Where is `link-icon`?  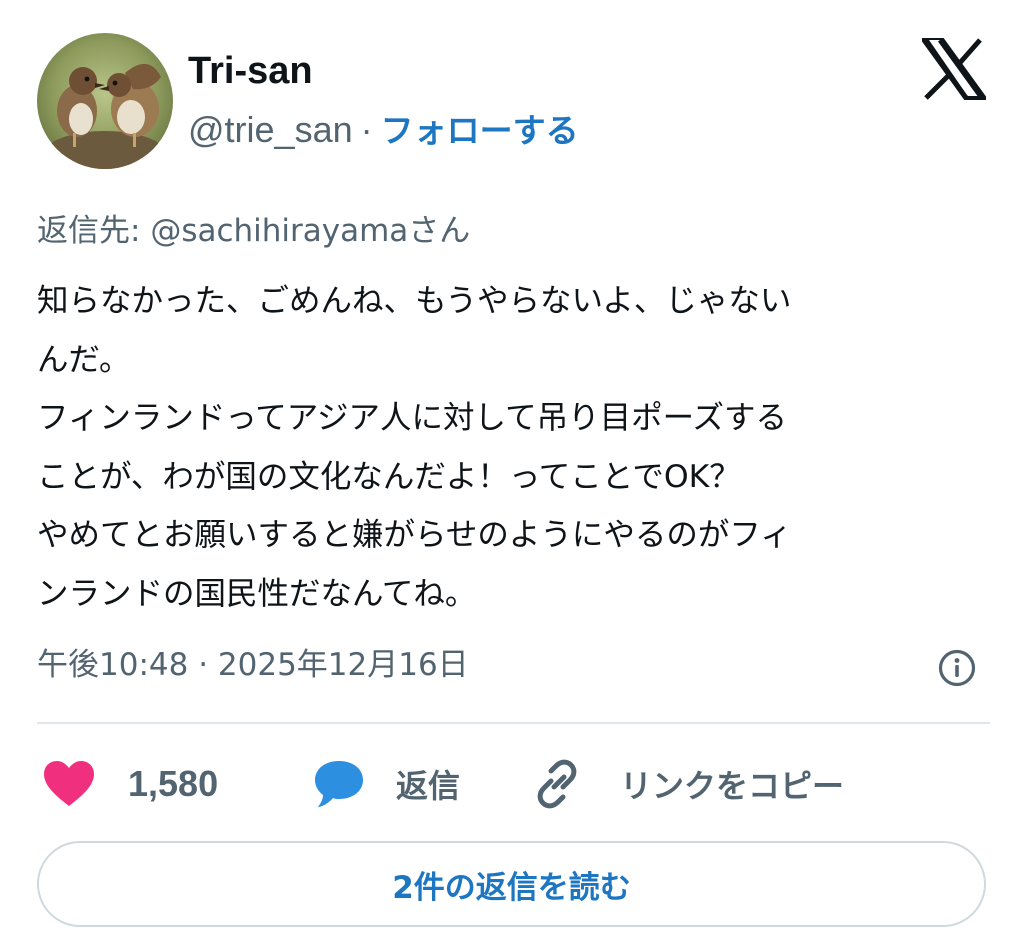
link-icon is located at coordinates (557, 784).